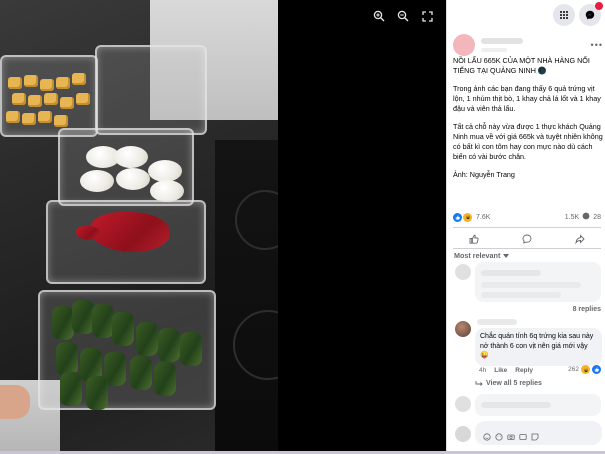 Image resolution: width=605 pixels, height=454 pixels. Describe the element at coordinates (502, 45) in the screenshot. I see `author-info-blurred` at that location.